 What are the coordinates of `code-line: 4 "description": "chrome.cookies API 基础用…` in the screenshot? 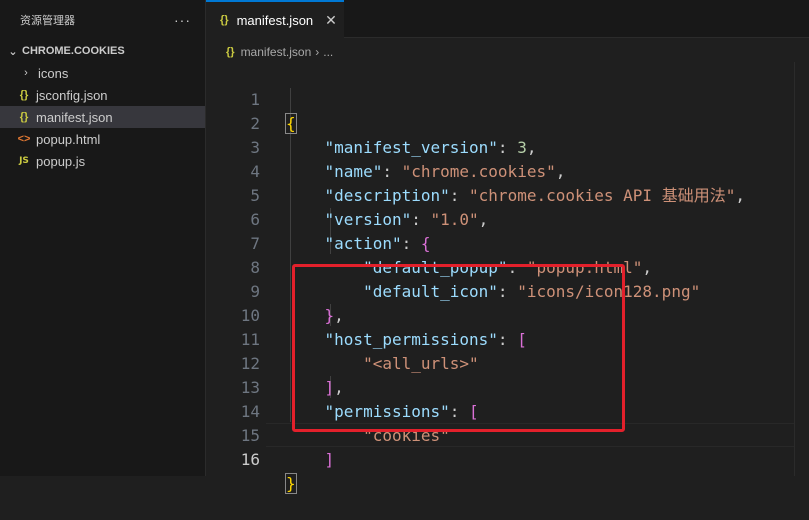 It's located at (507, 170).